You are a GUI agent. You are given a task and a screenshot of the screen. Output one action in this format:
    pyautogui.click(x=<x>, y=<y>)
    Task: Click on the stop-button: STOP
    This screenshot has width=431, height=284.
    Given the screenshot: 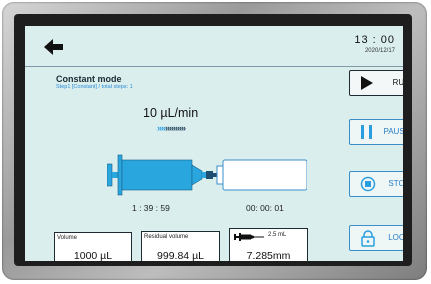 What is the action you would take?
    pyautogui.click(x=376, y=184)
    